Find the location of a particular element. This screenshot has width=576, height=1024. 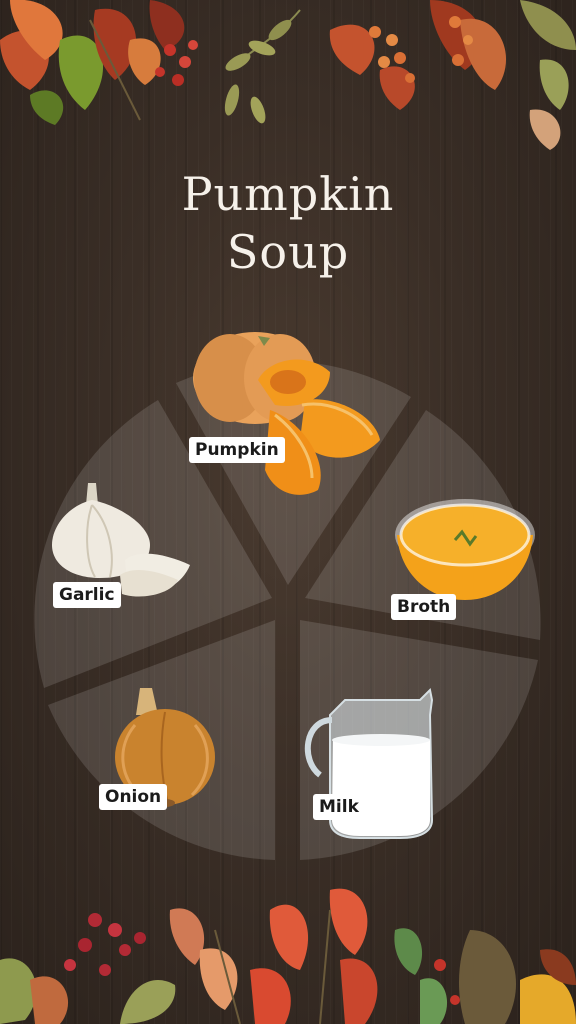

label-onion: Onion is located at coordinates (133, 797).